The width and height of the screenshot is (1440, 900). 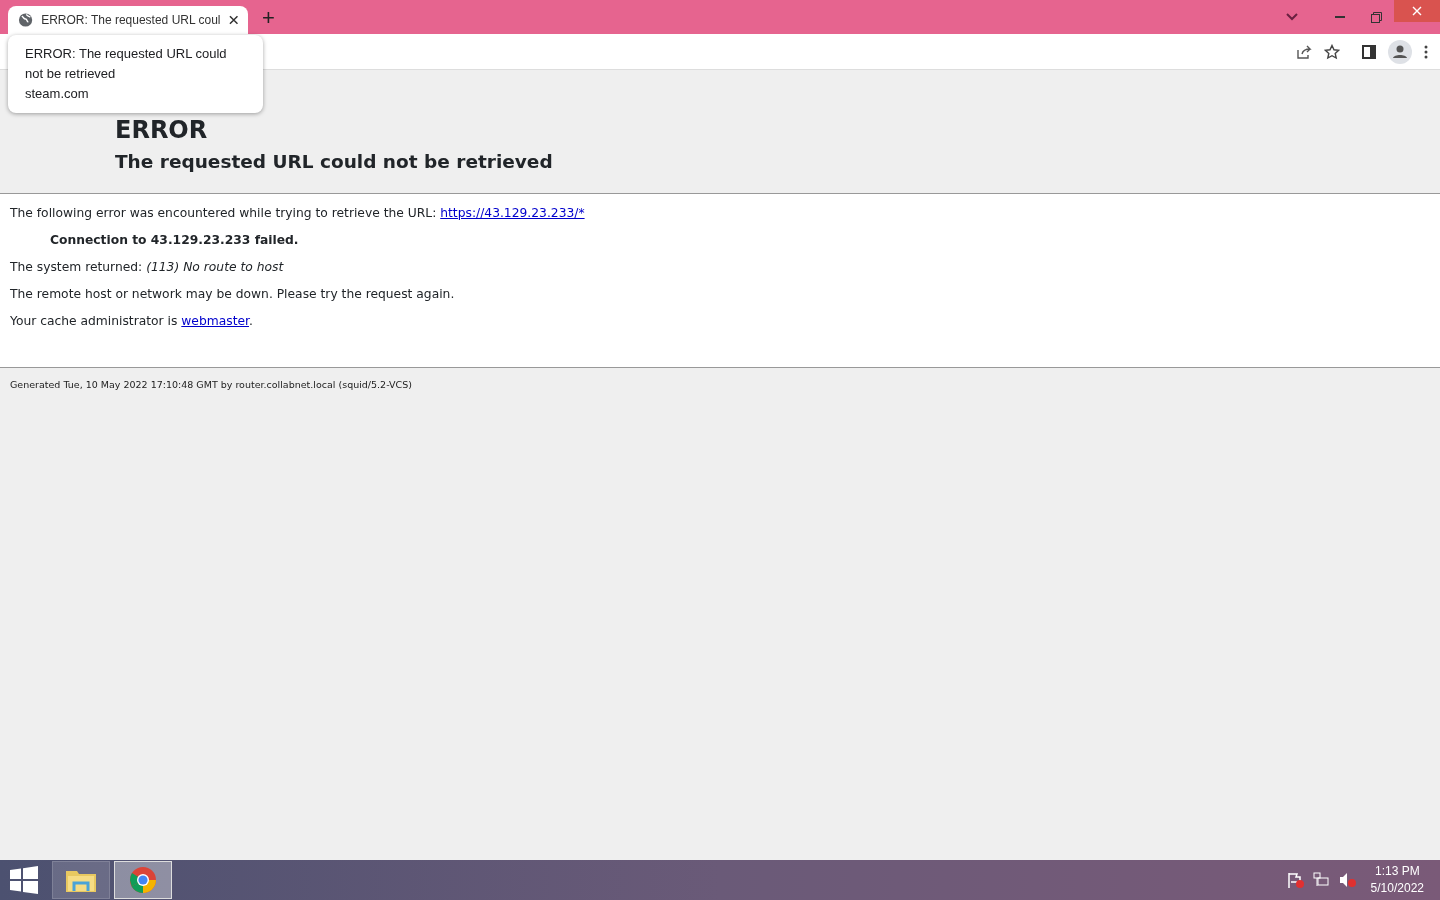 What do you see at coordinates (1369, 51) in the screenshot?
I see `side-panel-icon` at bounding box center [1369, 51].